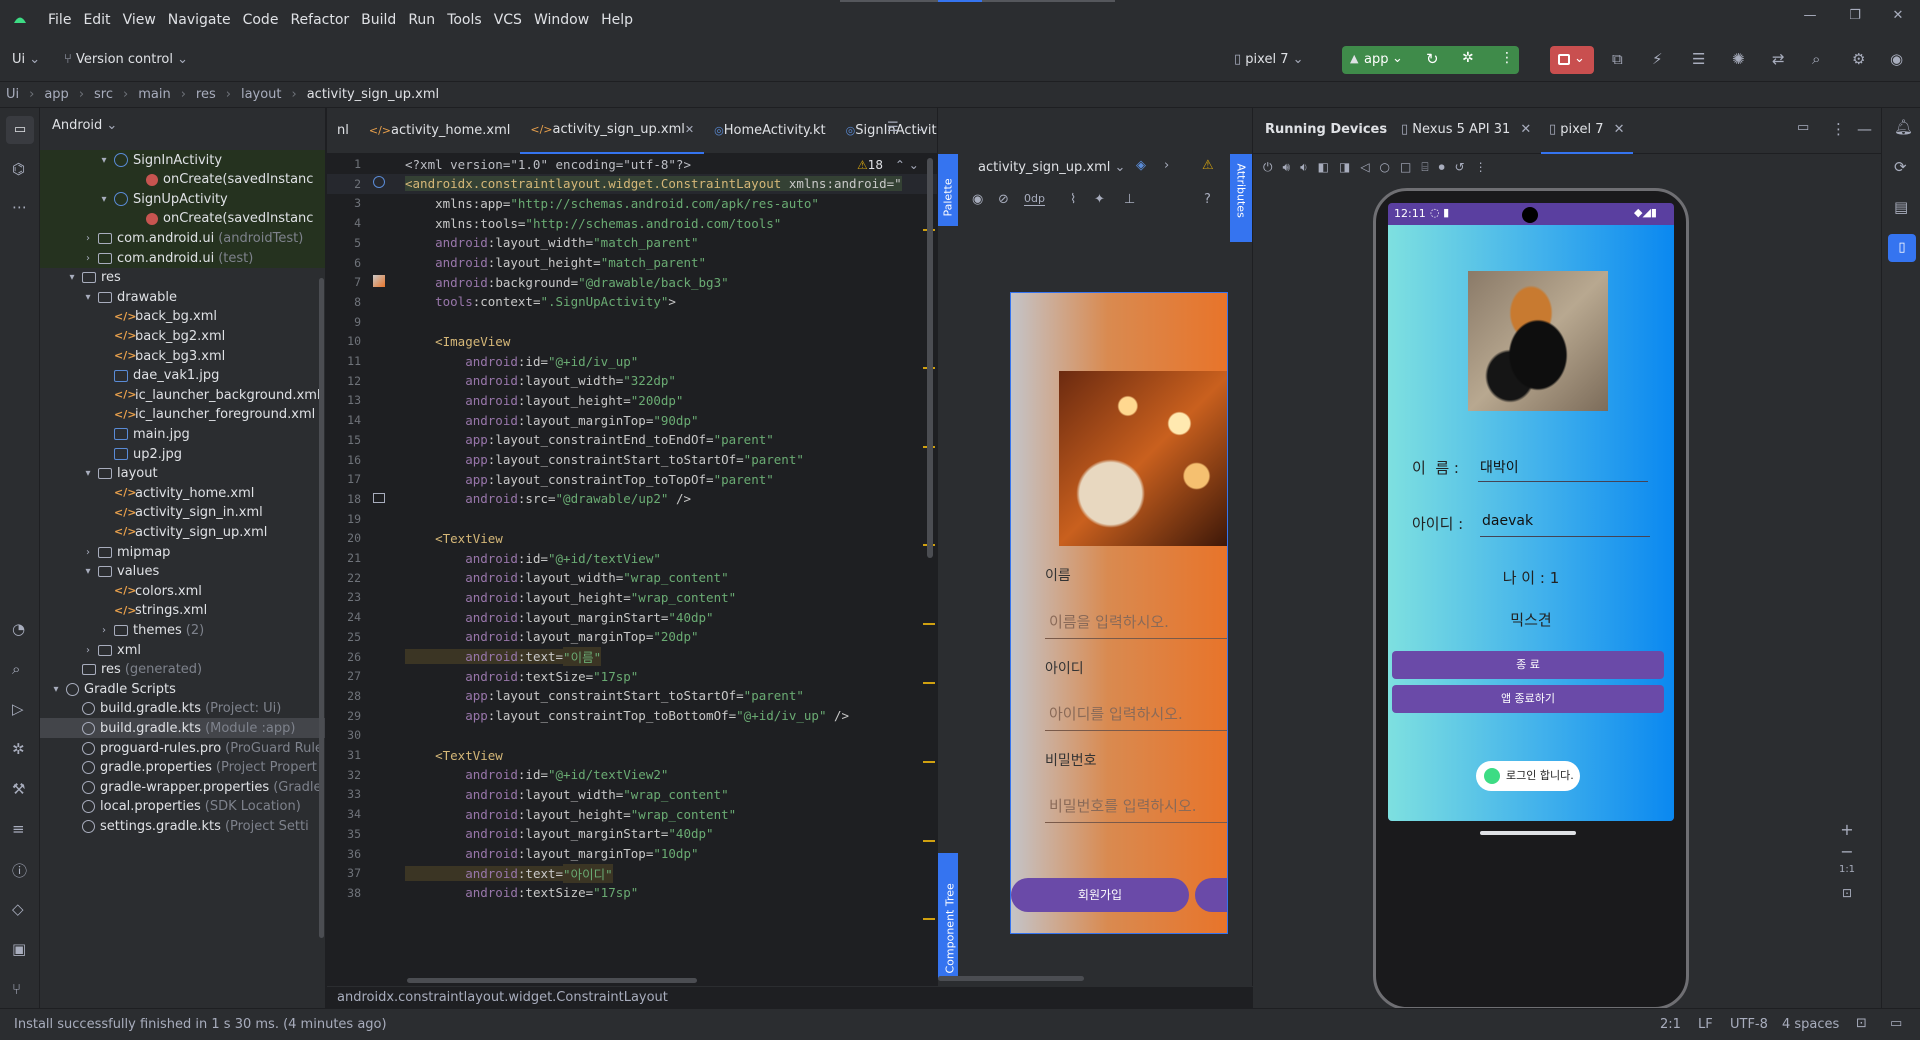  I want to click on tree-item: › mipmap, so click(182, 552).